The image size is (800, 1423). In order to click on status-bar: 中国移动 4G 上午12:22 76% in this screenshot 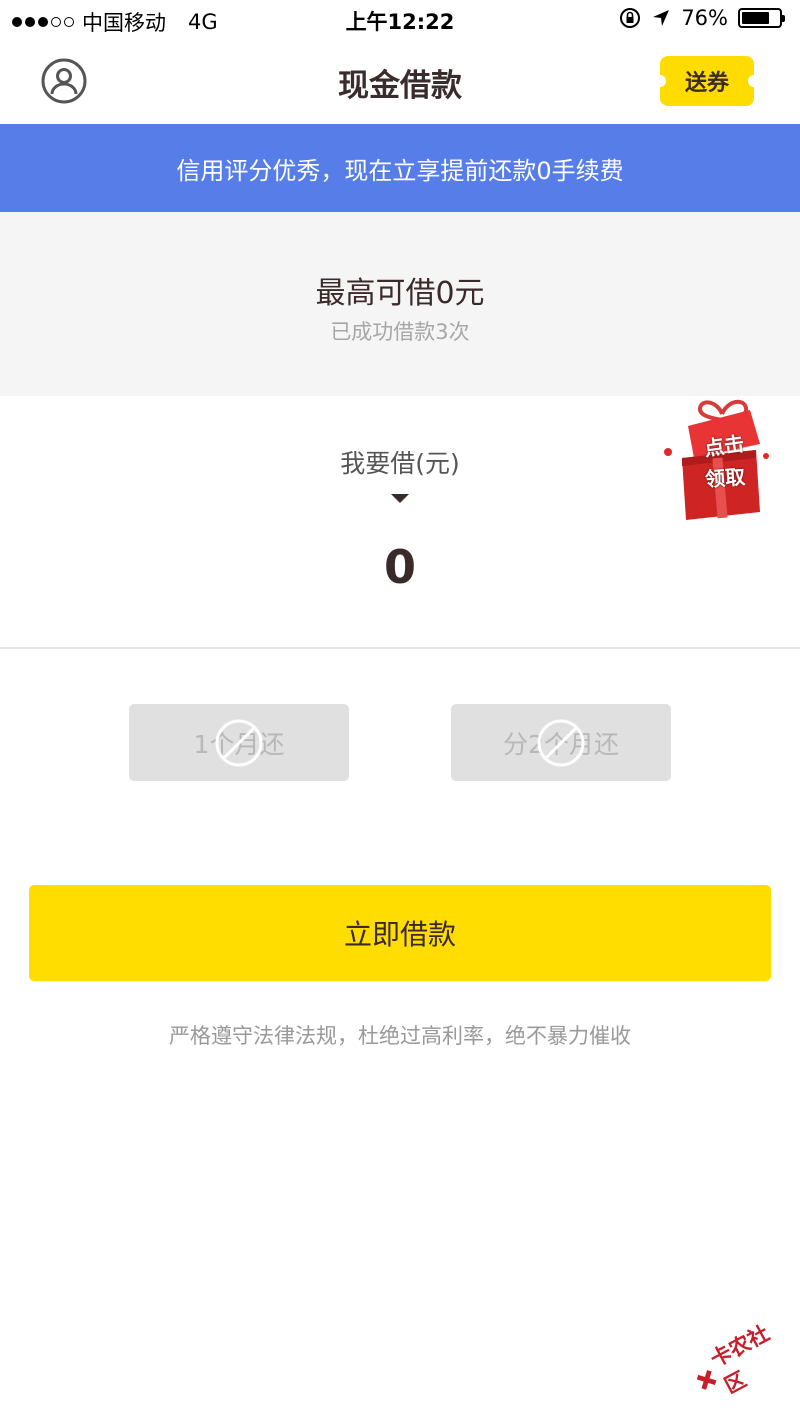, I will do `click(400, 20)`.